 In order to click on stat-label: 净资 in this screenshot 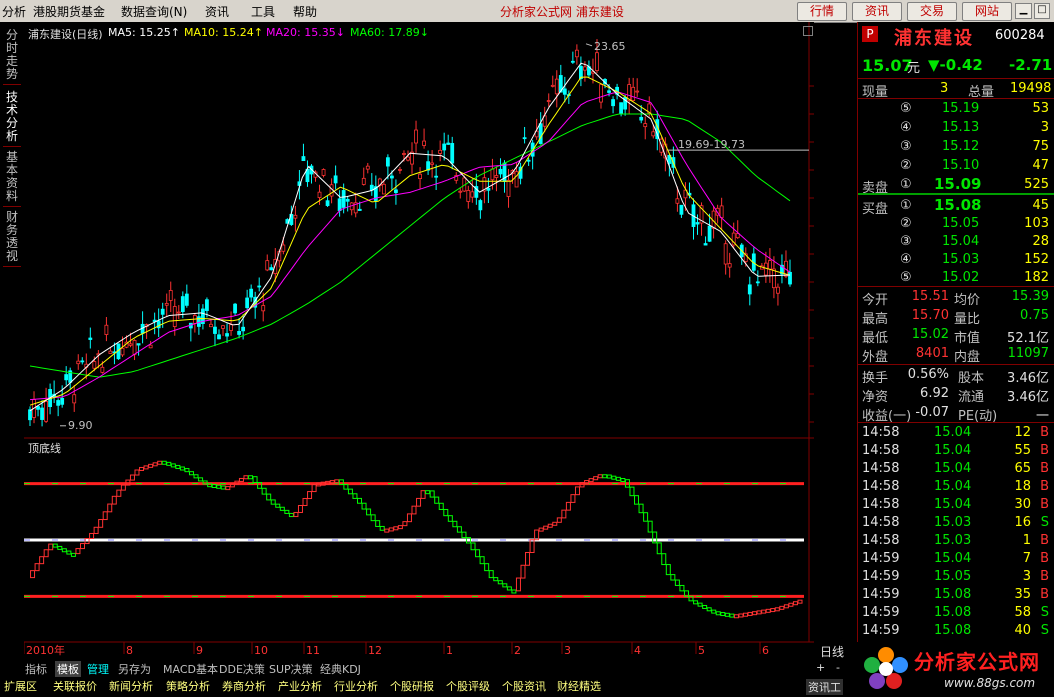, I will do `click(875, 397)`.